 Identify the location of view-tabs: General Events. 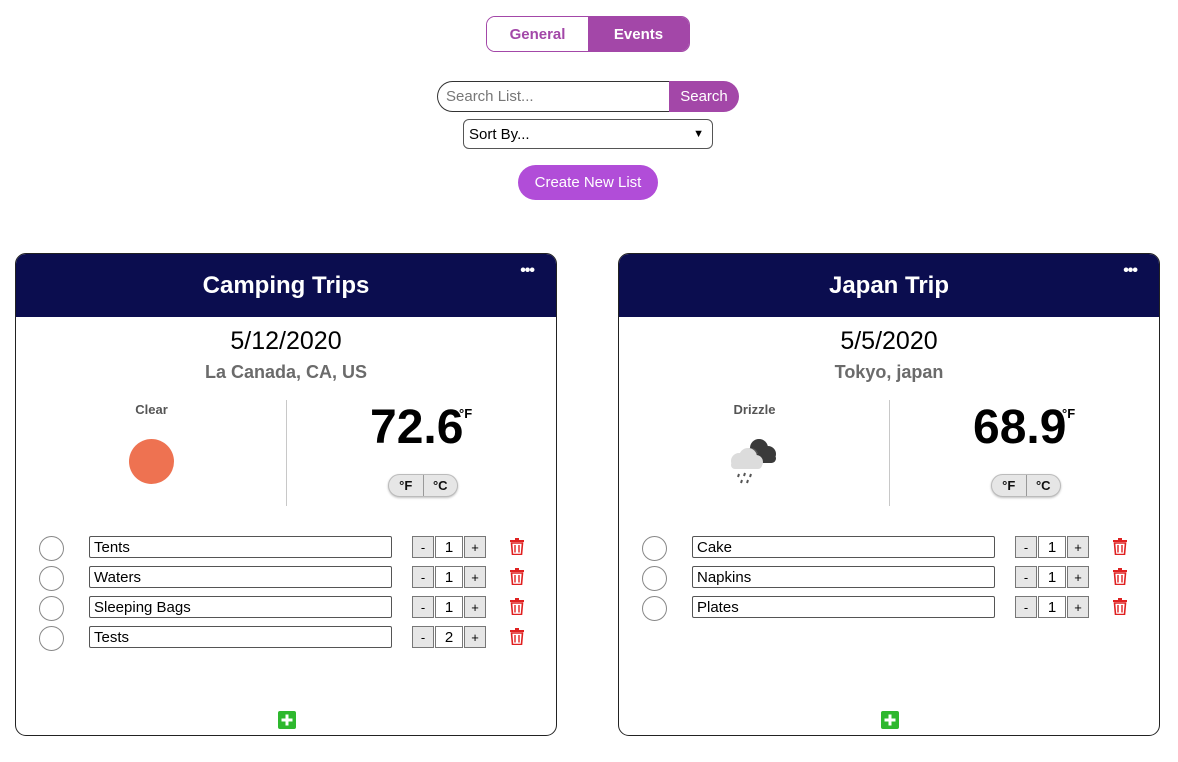
(588, 34).